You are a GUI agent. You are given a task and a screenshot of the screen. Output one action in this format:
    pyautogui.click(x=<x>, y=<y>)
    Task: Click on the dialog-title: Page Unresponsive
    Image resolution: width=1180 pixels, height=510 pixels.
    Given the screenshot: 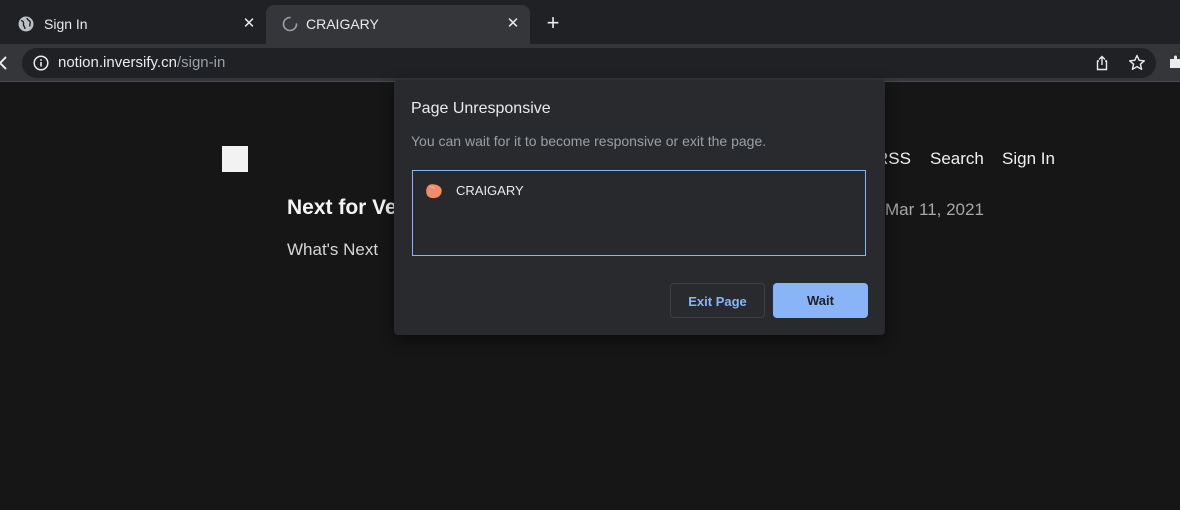 What is the action you would take?
    pyautogui.click(x=481, y=108)
    